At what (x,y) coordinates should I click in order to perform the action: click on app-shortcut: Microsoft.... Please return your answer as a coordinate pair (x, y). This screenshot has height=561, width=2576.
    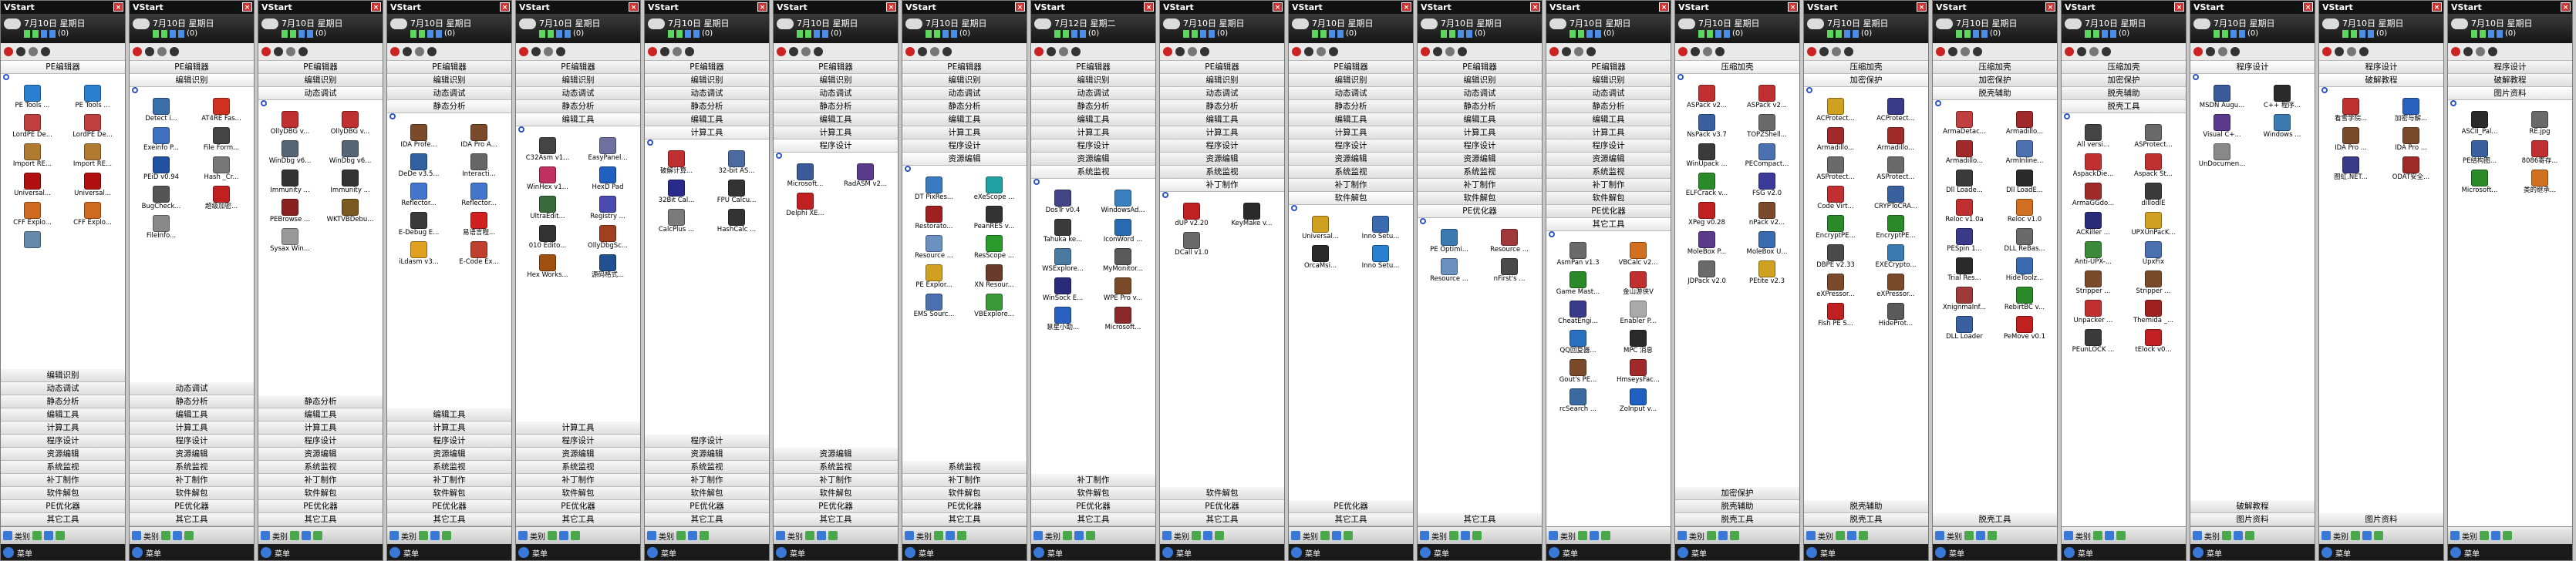
    Looking at the image, I should click on (805, 176).